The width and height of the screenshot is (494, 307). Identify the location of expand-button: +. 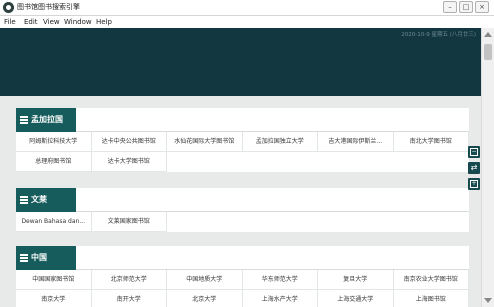
(474, 184).